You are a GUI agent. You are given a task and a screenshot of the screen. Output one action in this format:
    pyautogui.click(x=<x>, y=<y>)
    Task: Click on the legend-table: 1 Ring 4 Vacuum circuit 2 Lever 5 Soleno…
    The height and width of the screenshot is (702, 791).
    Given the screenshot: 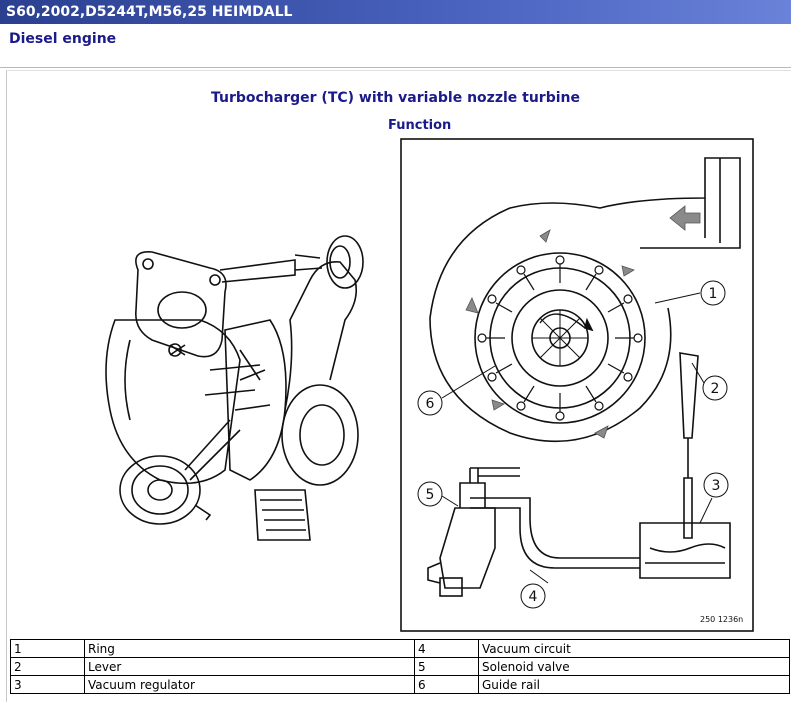 What is the action you would take?
    pyautogui.click(x=400, y=666)
    